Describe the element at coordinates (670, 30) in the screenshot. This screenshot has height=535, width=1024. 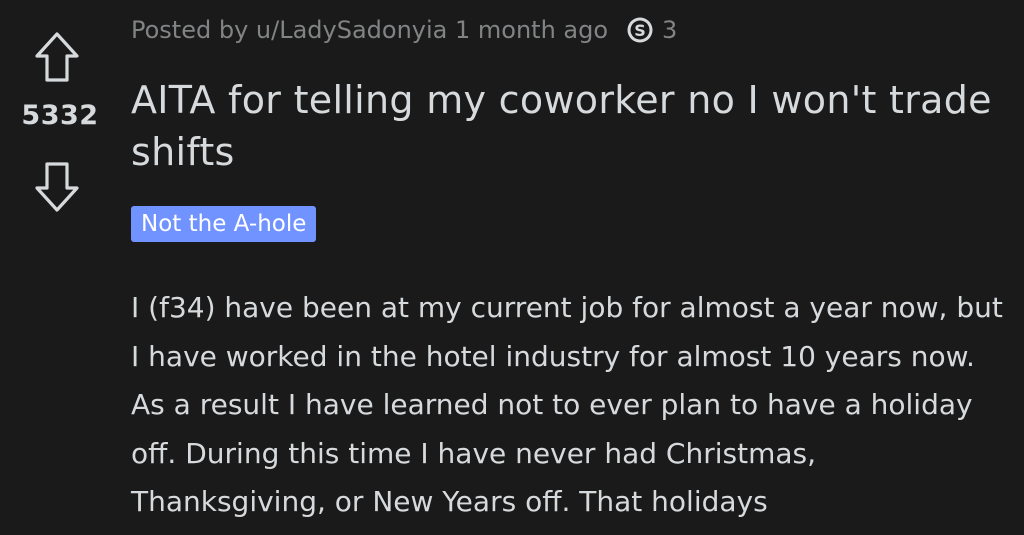
I see `award-count: 3` at that location.